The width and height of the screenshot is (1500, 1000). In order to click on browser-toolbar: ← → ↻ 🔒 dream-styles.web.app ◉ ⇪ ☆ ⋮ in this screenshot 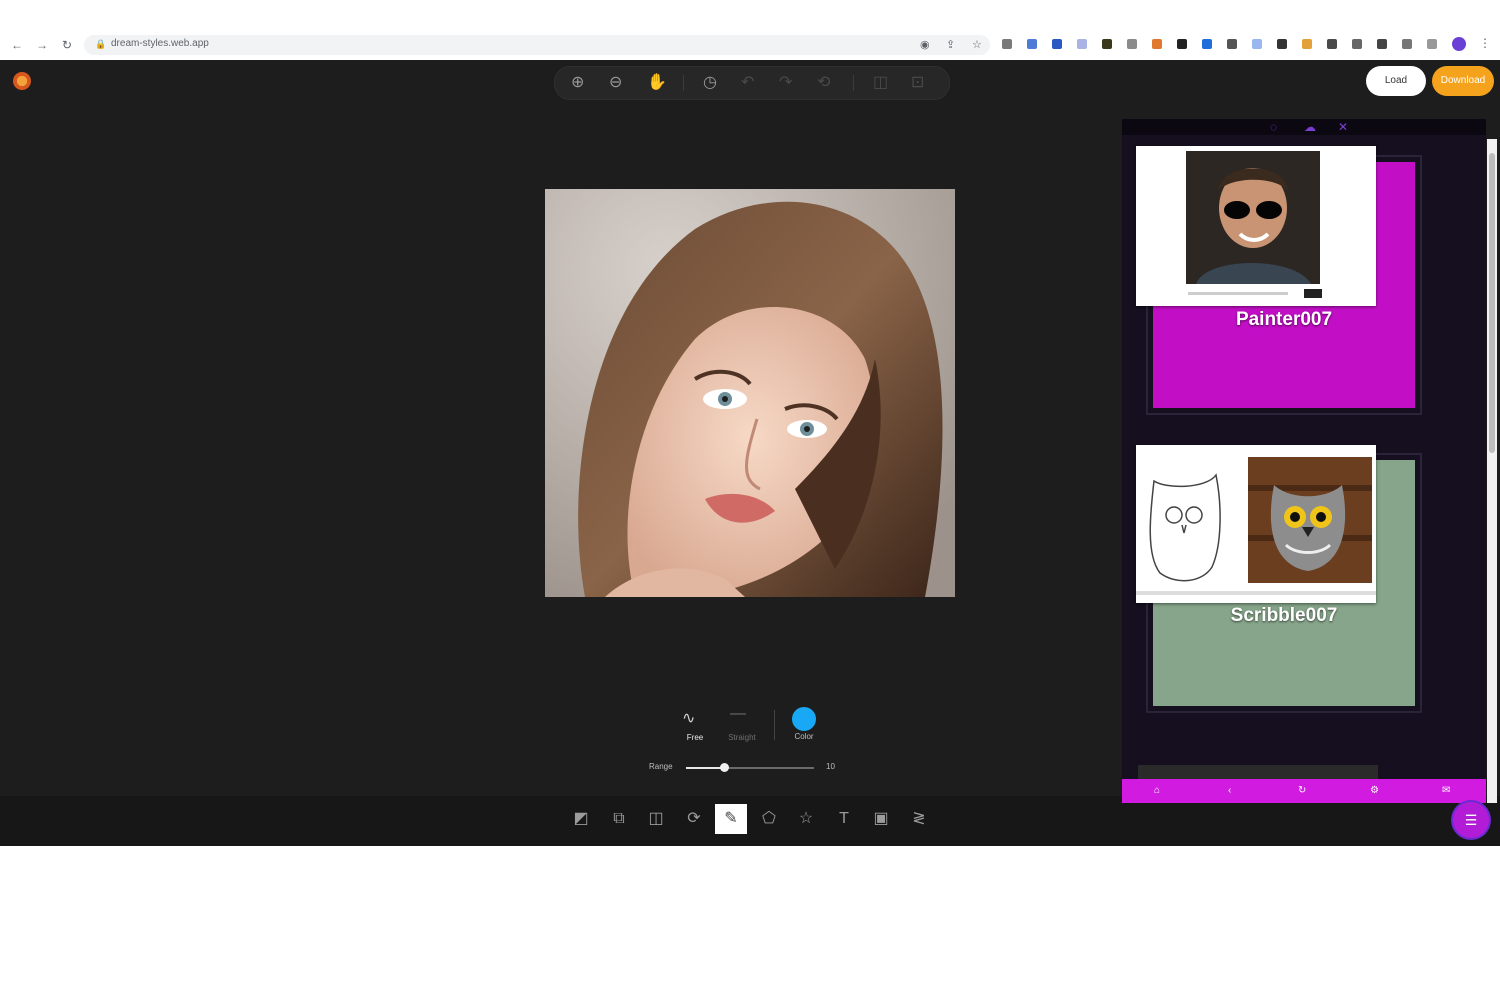, I will do `click(750, 45)`.